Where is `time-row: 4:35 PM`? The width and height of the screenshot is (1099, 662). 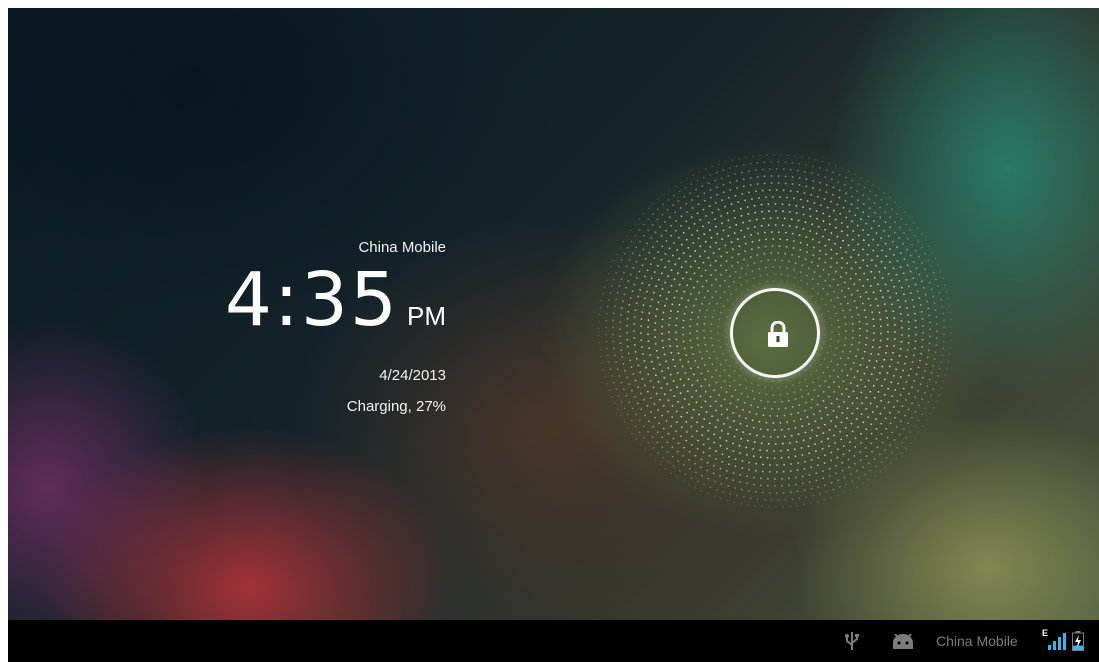 time-row: 4:35 PM is located at coordinates (335, 309).